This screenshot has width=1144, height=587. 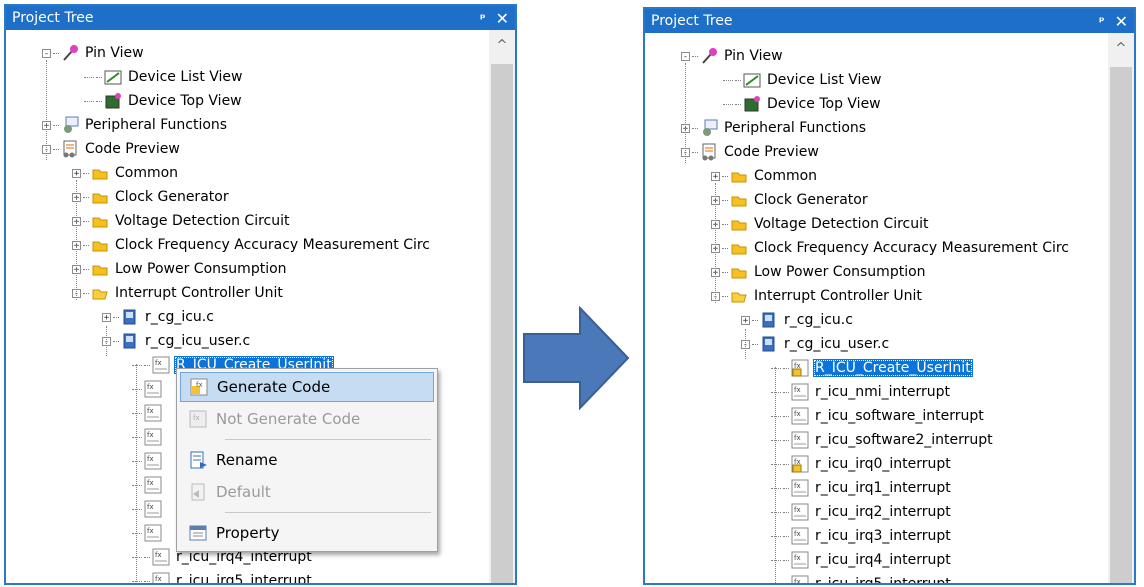 What do you see at coordinates (824, 104) in the screenshot?
I see `tree-item-label: Device Top View` at bounding box center [824, 104].